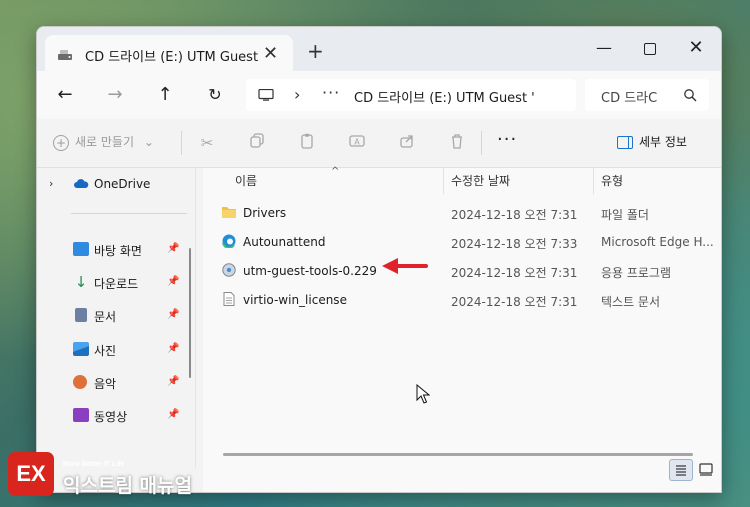 The height and width of the screenshot is (507, 750). Describe the element at coordinates (105, 317) in the screenshot. I see `sidebar-item-label: 문서` at that location.